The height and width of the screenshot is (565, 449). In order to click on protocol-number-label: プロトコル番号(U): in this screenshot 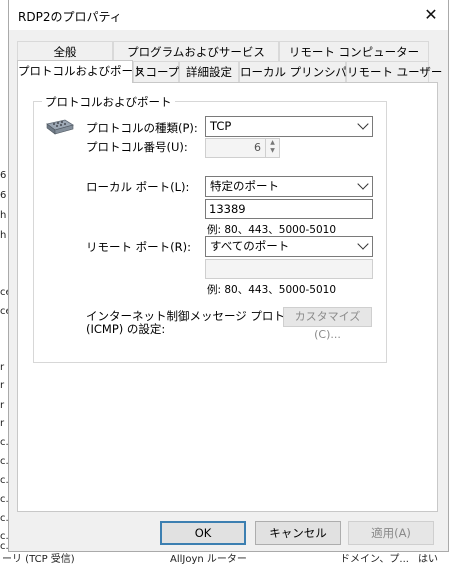, I will do `click(137, 147)`.